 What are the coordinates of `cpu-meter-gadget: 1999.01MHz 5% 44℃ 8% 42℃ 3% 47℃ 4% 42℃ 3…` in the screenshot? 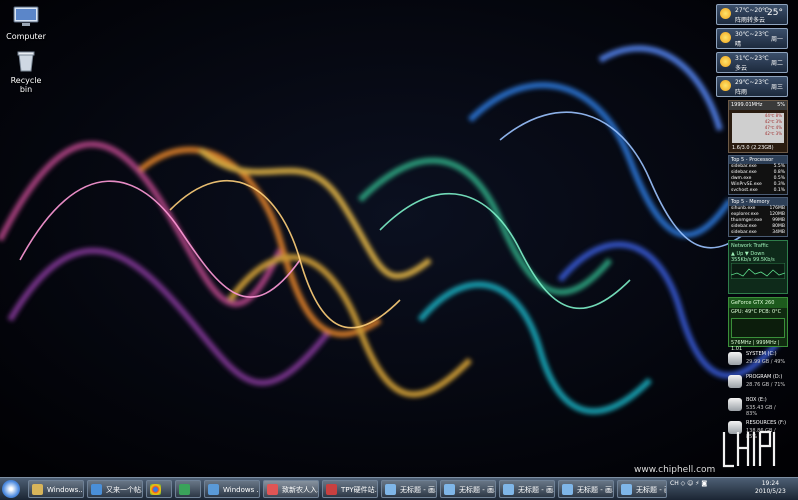 It's located at (758, 126).